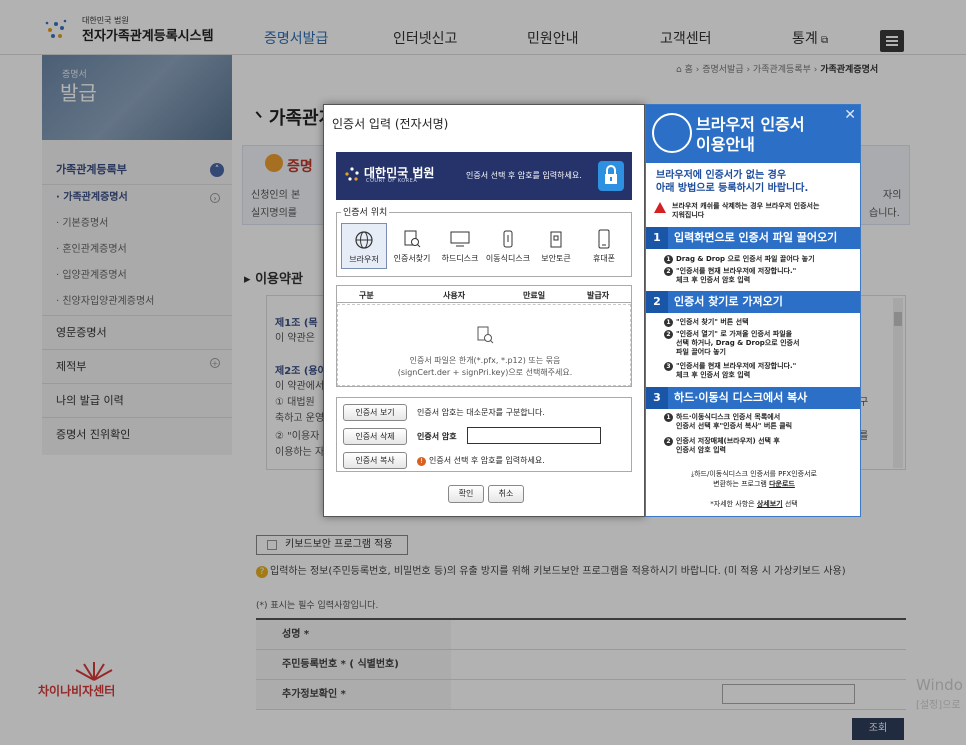 This screenshot has height=745, width=966. What do you see at coordinates (508, 239) in the screenshot?
I see `usb-icon` at bounding box center [508, 239].